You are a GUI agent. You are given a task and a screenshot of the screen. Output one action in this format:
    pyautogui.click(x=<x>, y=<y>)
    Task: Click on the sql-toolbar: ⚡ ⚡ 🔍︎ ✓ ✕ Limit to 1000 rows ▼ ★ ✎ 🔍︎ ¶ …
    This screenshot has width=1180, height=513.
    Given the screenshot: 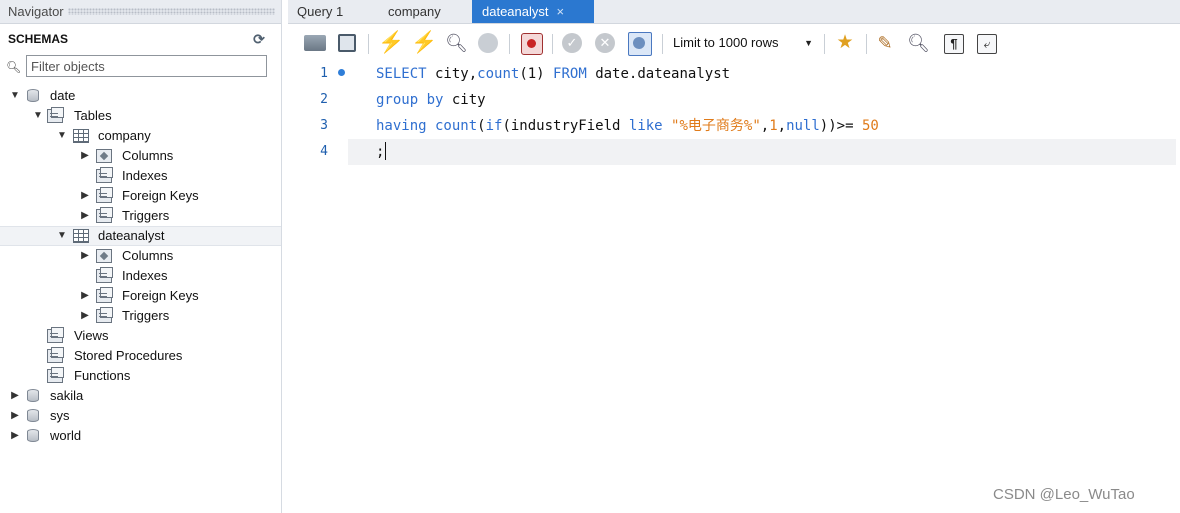 What is the action you would take?
    pyautogui.click(x=734, y=42)
    